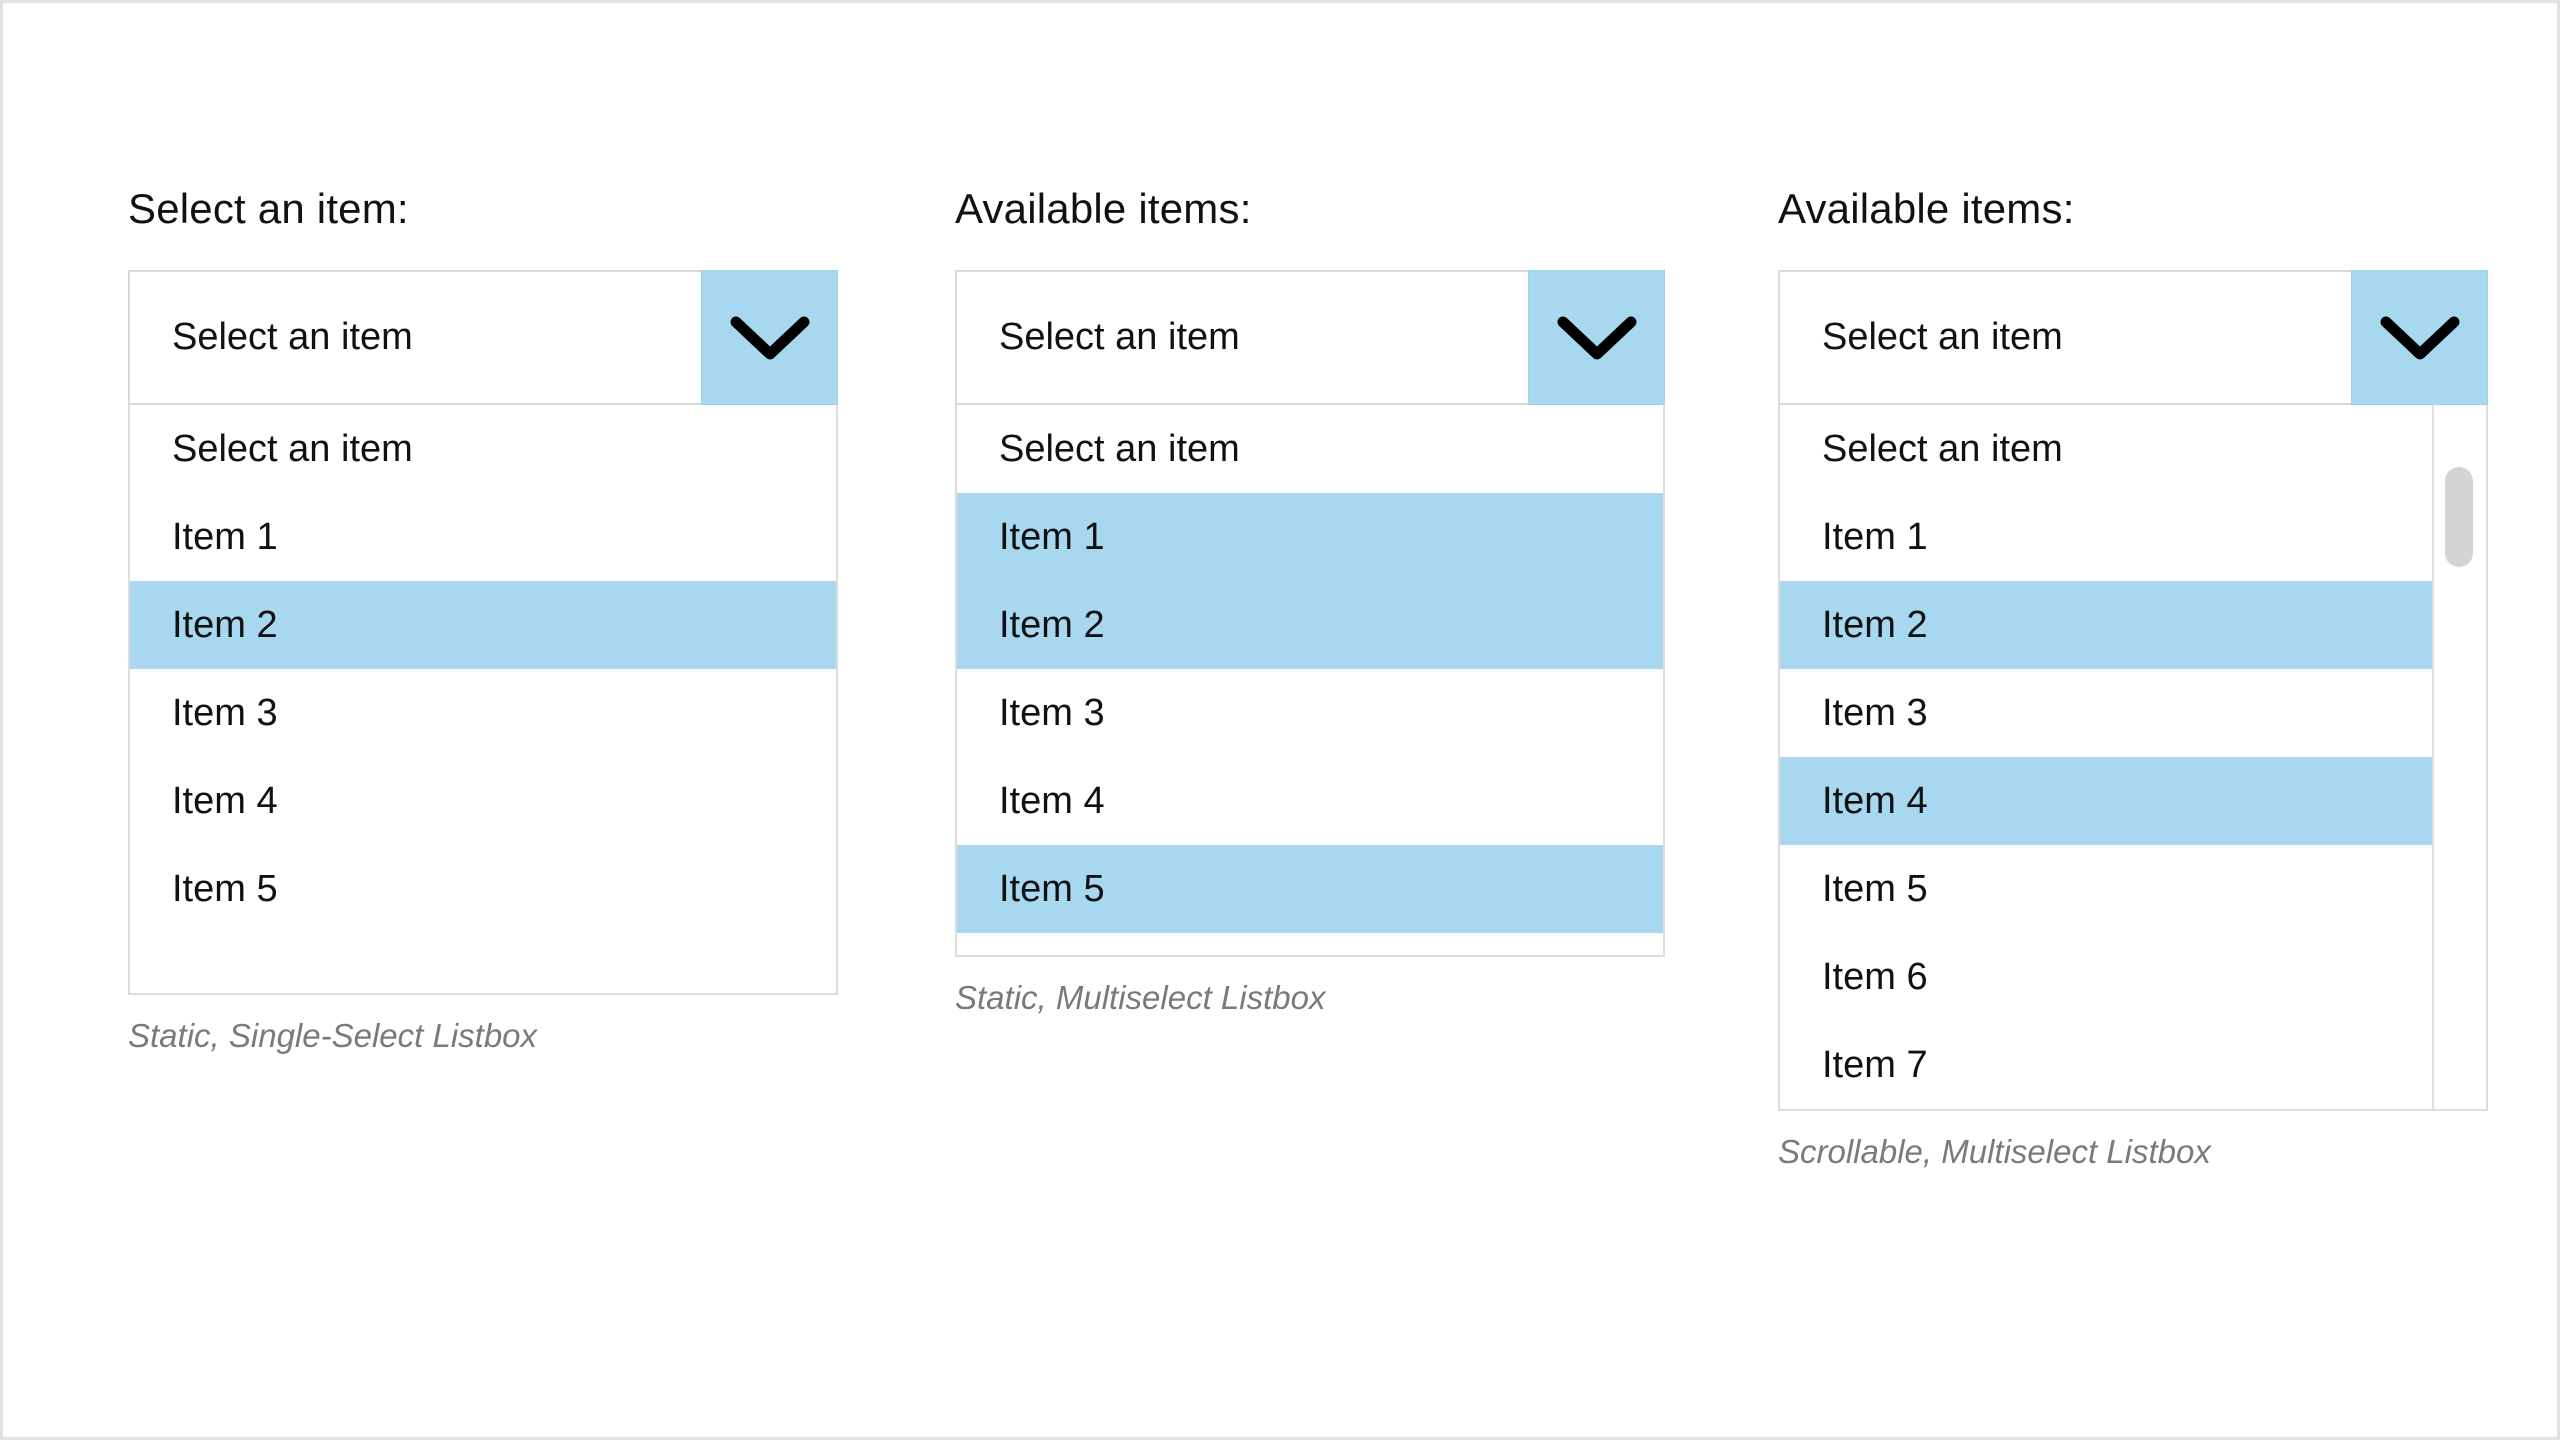 This screenshot has height=1440, width=2560. I want to click on list-item: Item 7, so click(2106, 1065).